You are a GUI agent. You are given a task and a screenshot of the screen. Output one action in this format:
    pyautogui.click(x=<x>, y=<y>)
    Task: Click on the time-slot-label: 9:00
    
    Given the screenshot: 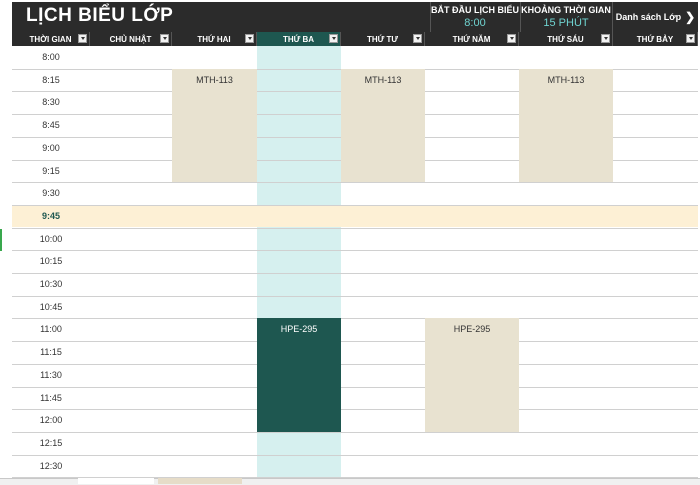 What is the action you would take?
    pyautogui.click(x=51, y=147)
    